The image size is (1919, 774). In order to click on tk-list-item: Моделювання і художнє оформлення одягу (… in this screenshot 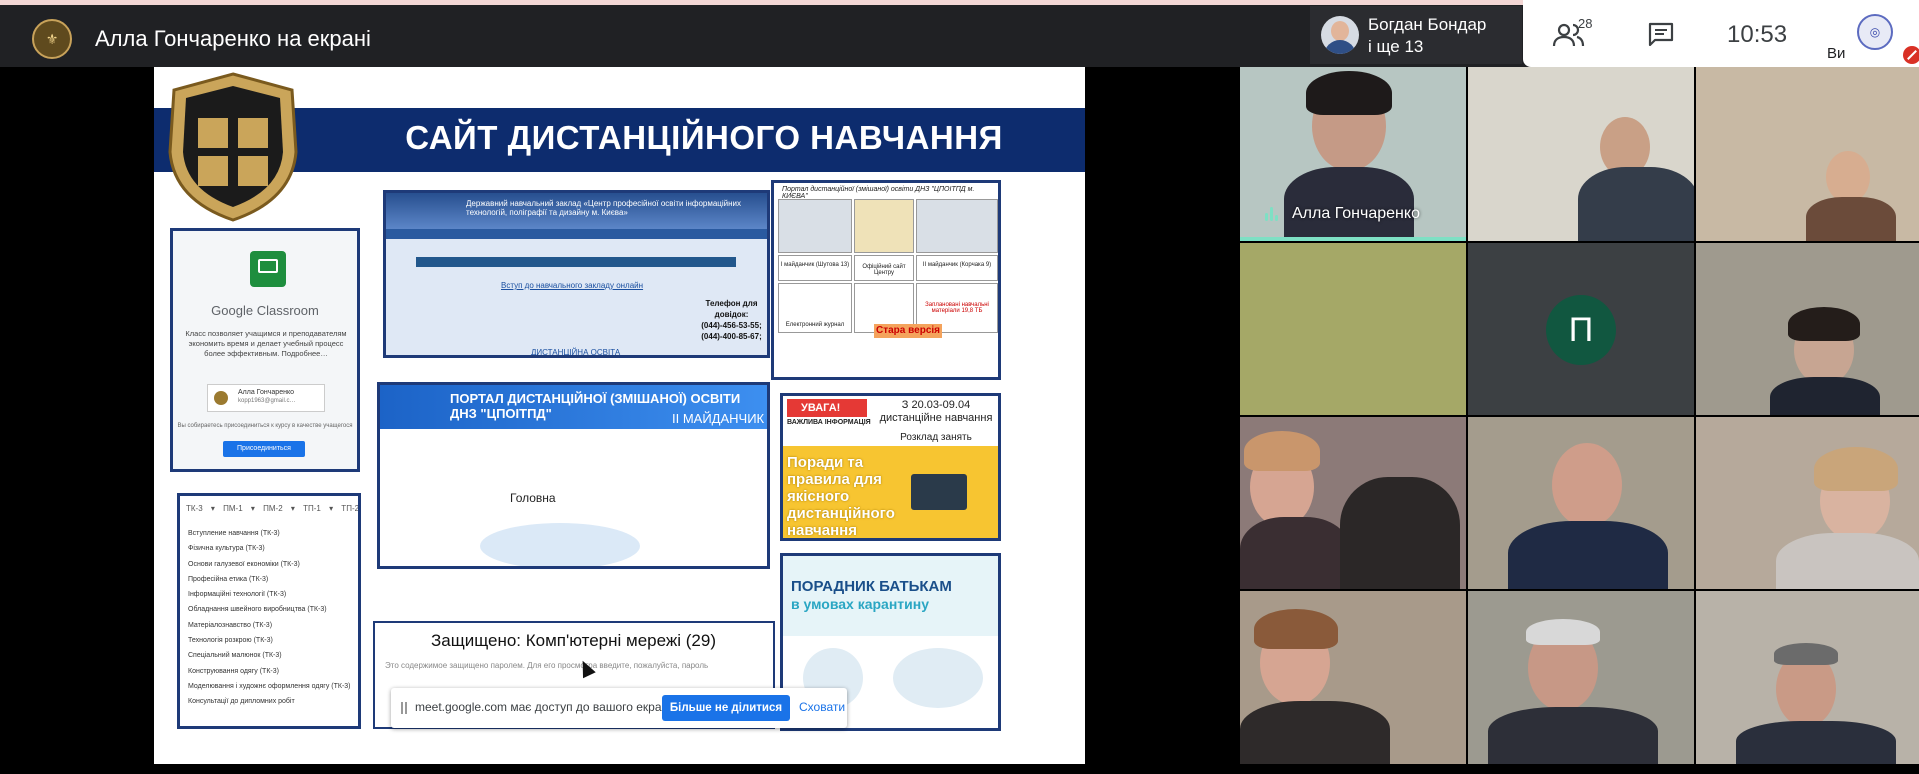, I will do `click(269, 686)`.